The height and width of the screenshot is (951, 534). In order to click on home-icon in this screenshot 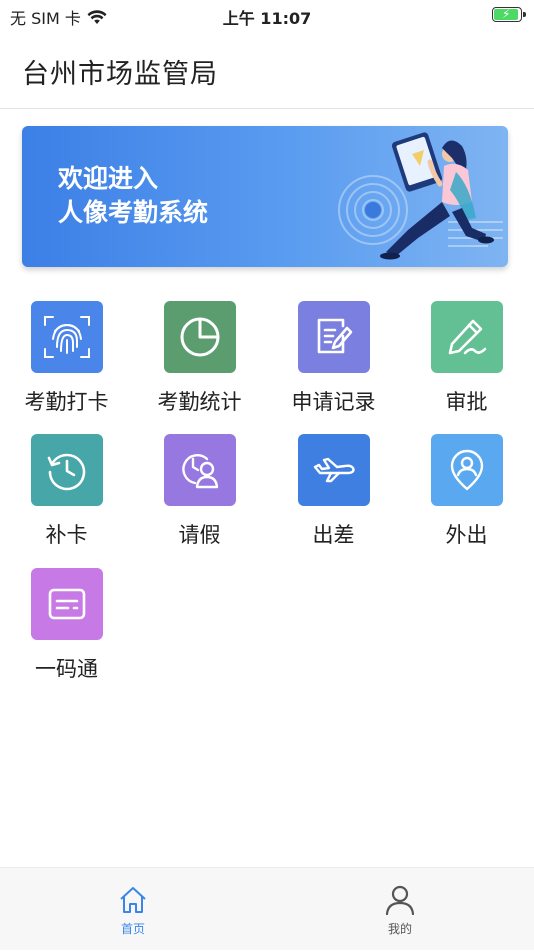, I will do `click(133, 900)`.